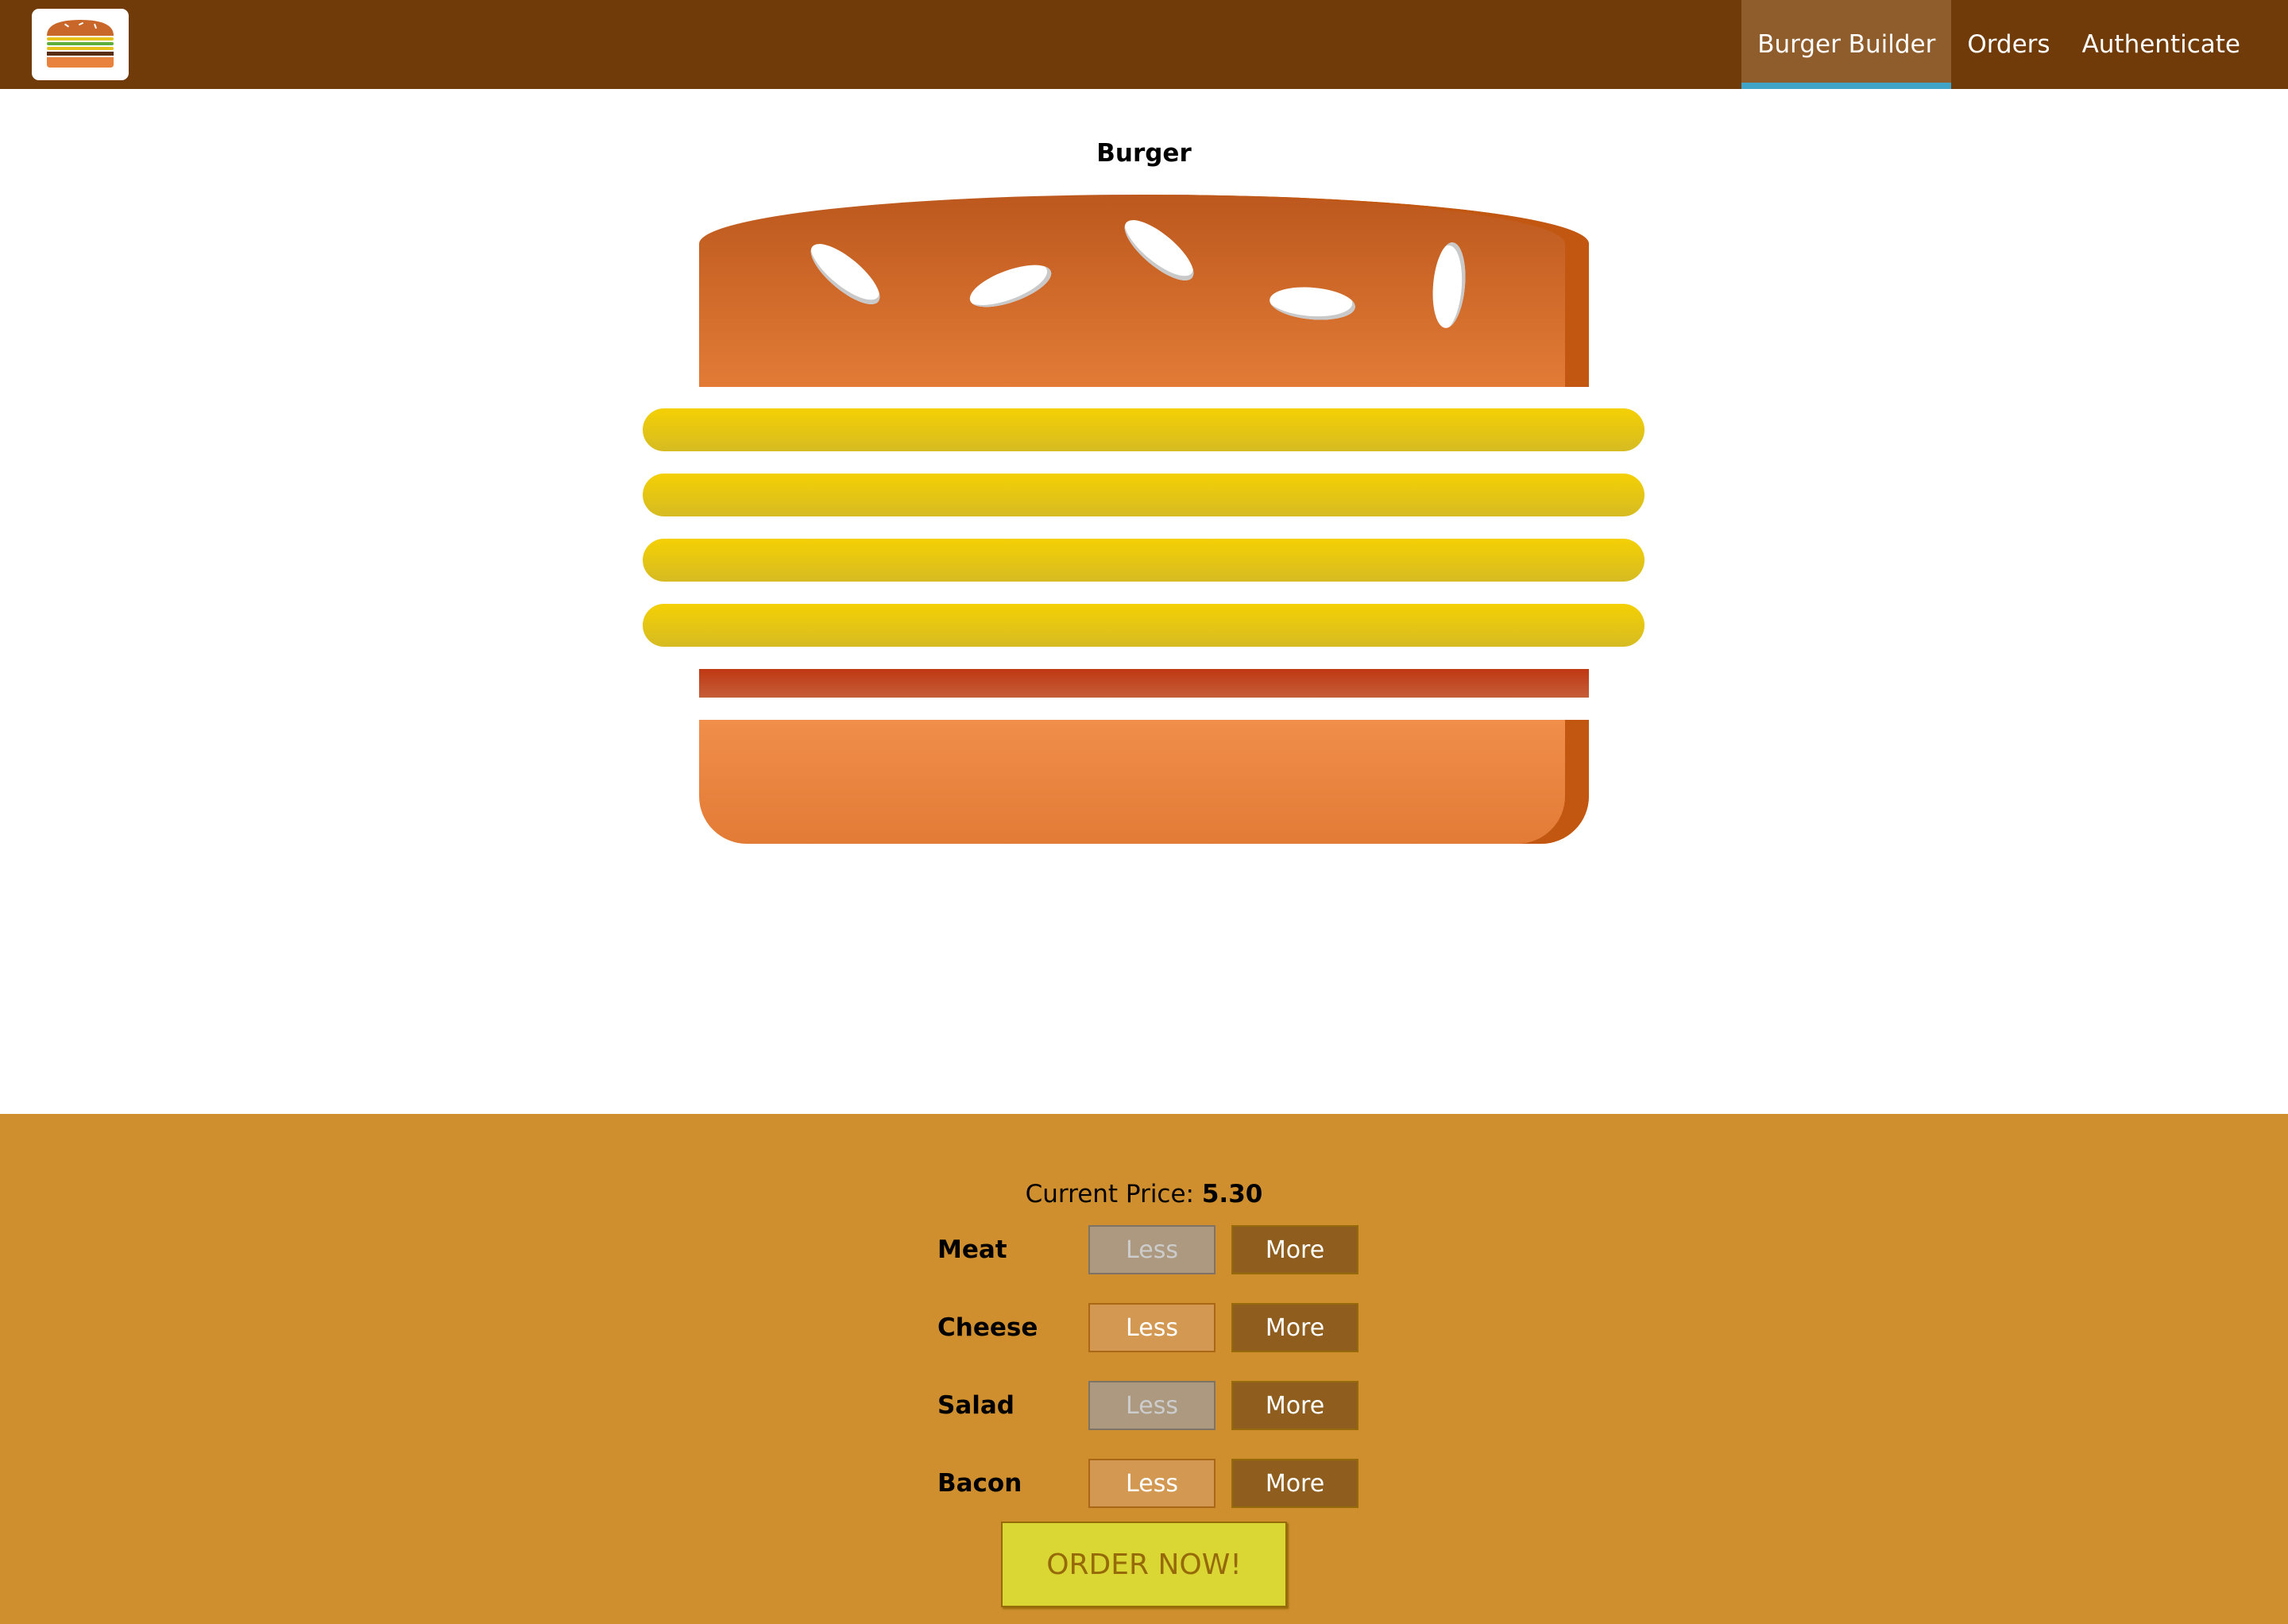 This screenshot has height=1624, width=2288. What do you see at coordinates (1144, 44) in the screenshot?
I see `toolbar: Burger Builder Orders Authenticate` at bounding box center [1144, 44].